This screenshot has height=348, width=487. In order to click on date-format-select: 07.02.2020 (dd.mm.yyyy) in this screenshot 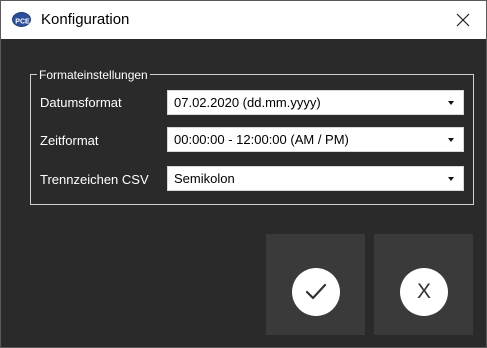, I will do `click(315, 102)`.